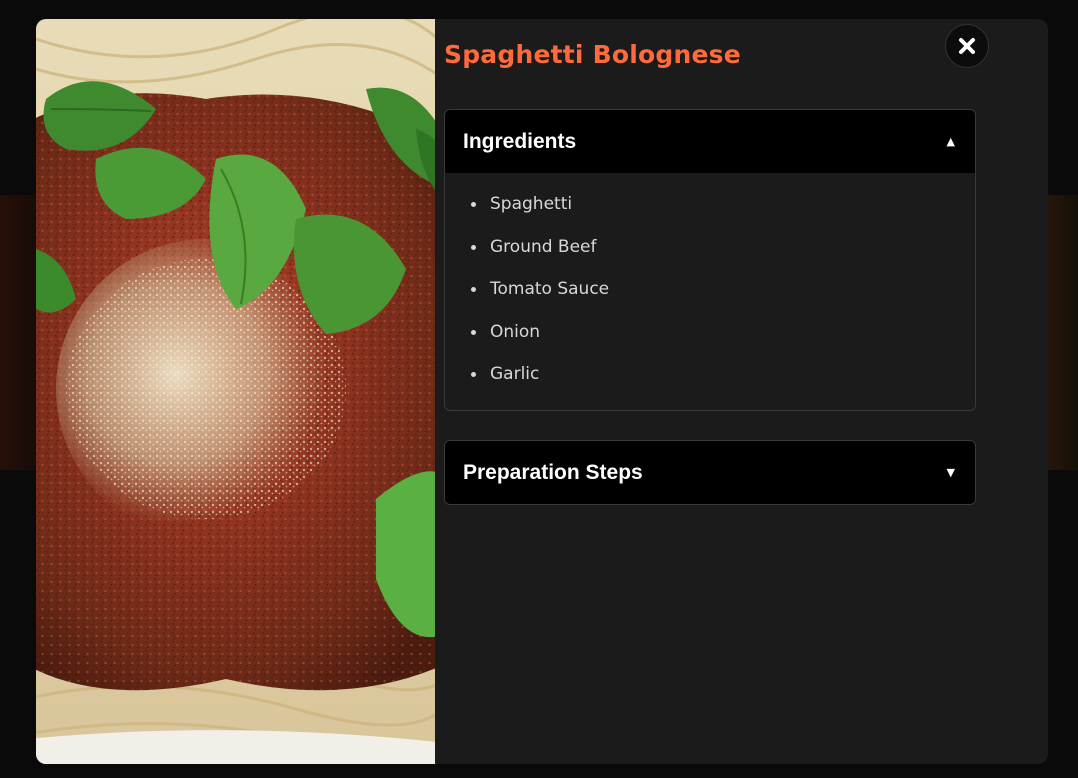 The height and width of the screenshot is (778, 1078). I want to click on close-button, so click(967, 46).